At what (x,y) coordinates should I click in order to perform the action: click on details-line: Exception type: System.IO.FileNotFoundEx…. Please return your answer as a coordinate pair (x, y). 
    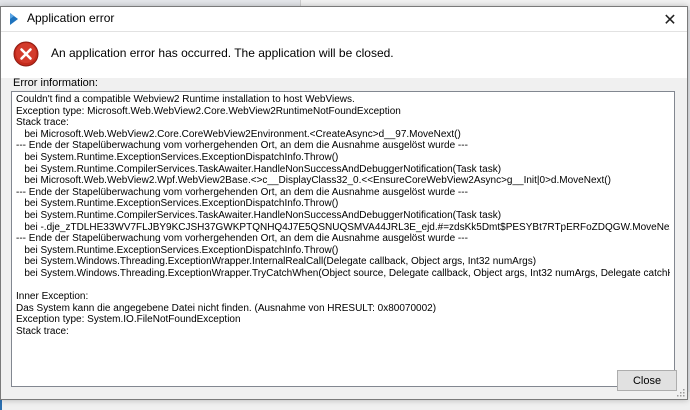
    Looking at the image, I should click on (128, 320).